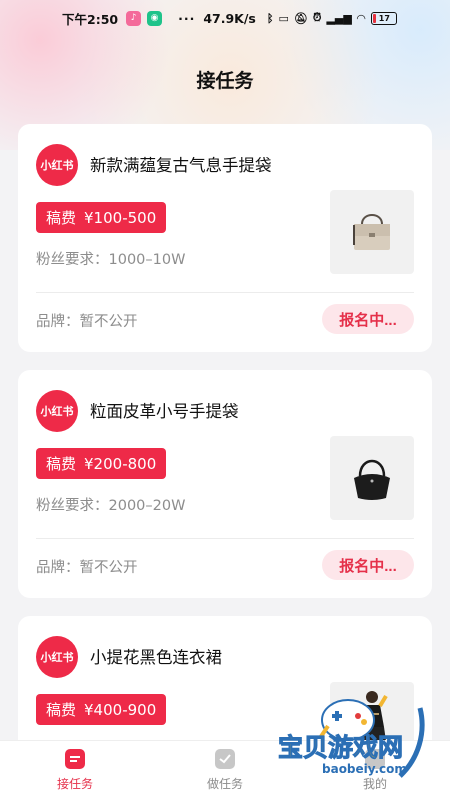  I want to click on more-notifications-icon: ···, so click(187, 18).